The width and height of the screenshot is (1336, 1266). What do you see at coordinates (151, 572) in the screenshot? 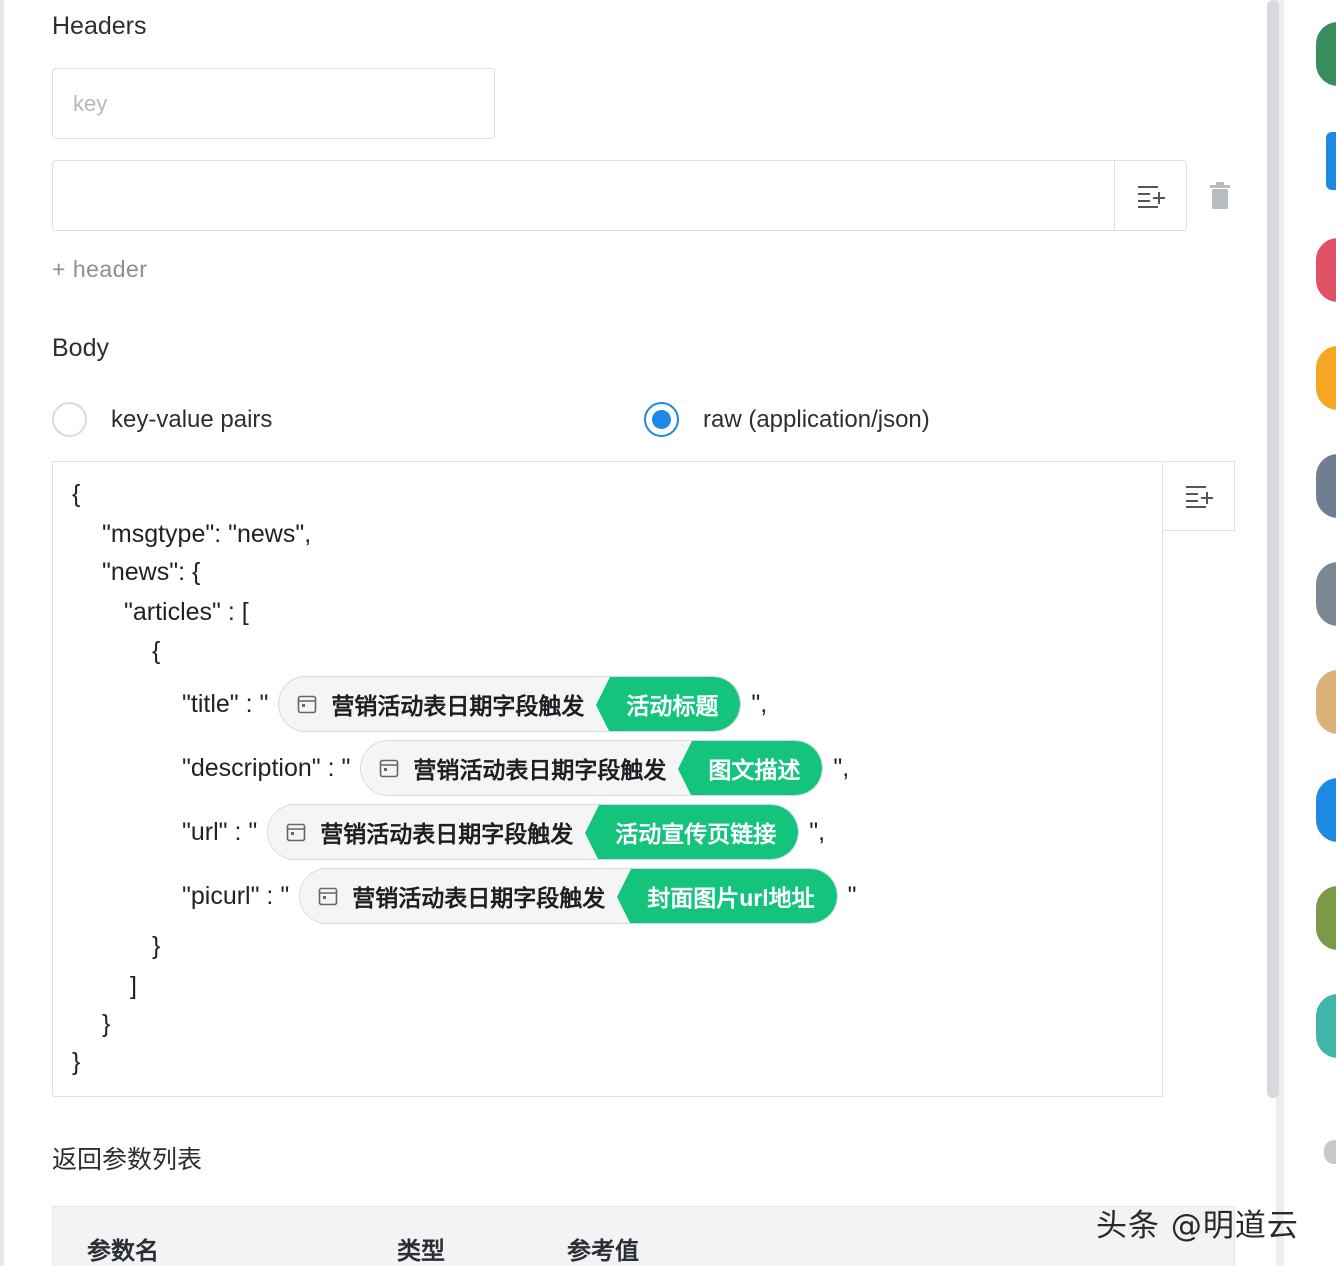
I see `json-line-news: "news": {` at bounding box center [151, 572].